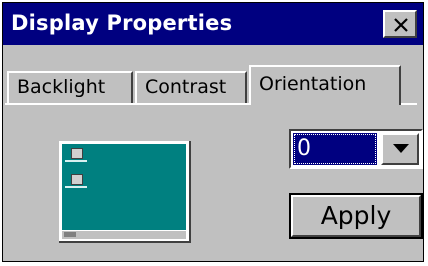 This screenshot has height=266, width=428. What do you see at coordinates (335, 149) in the screenshot?
I see `orientation-select-value: 0` at bounding box center [335, 149].